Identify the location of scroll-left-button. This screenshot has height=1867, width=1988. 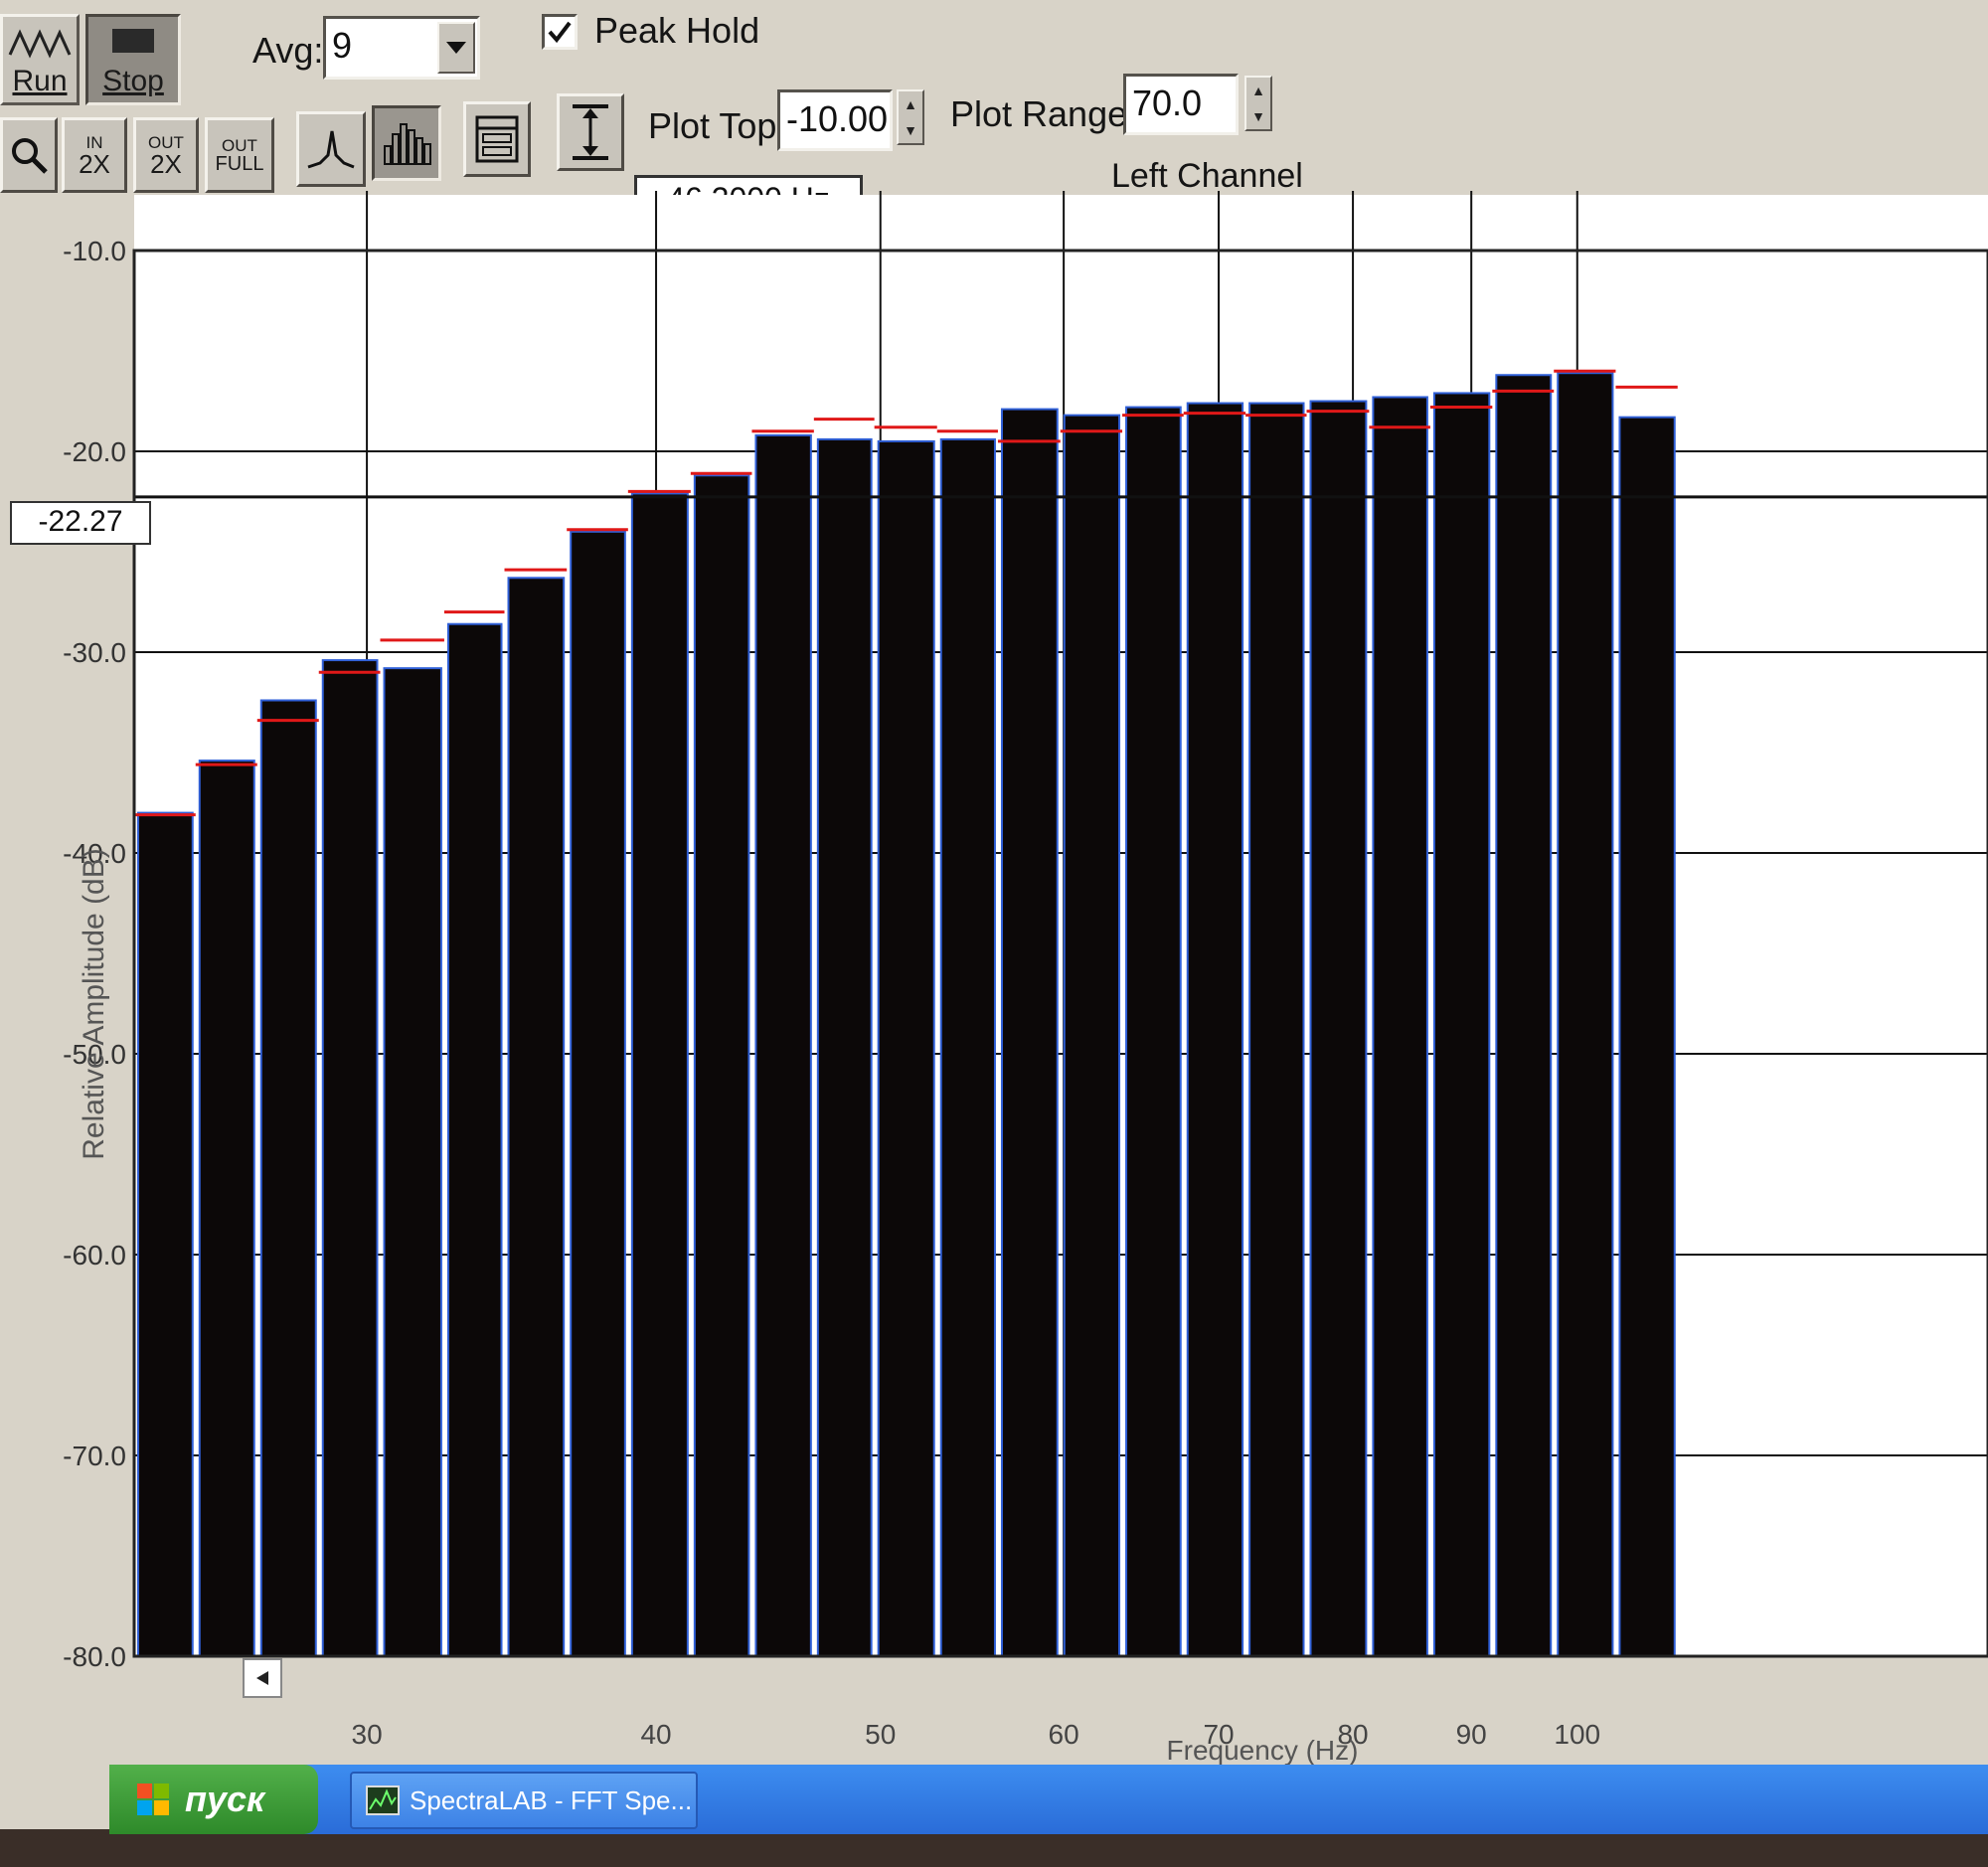
(262, 1678).